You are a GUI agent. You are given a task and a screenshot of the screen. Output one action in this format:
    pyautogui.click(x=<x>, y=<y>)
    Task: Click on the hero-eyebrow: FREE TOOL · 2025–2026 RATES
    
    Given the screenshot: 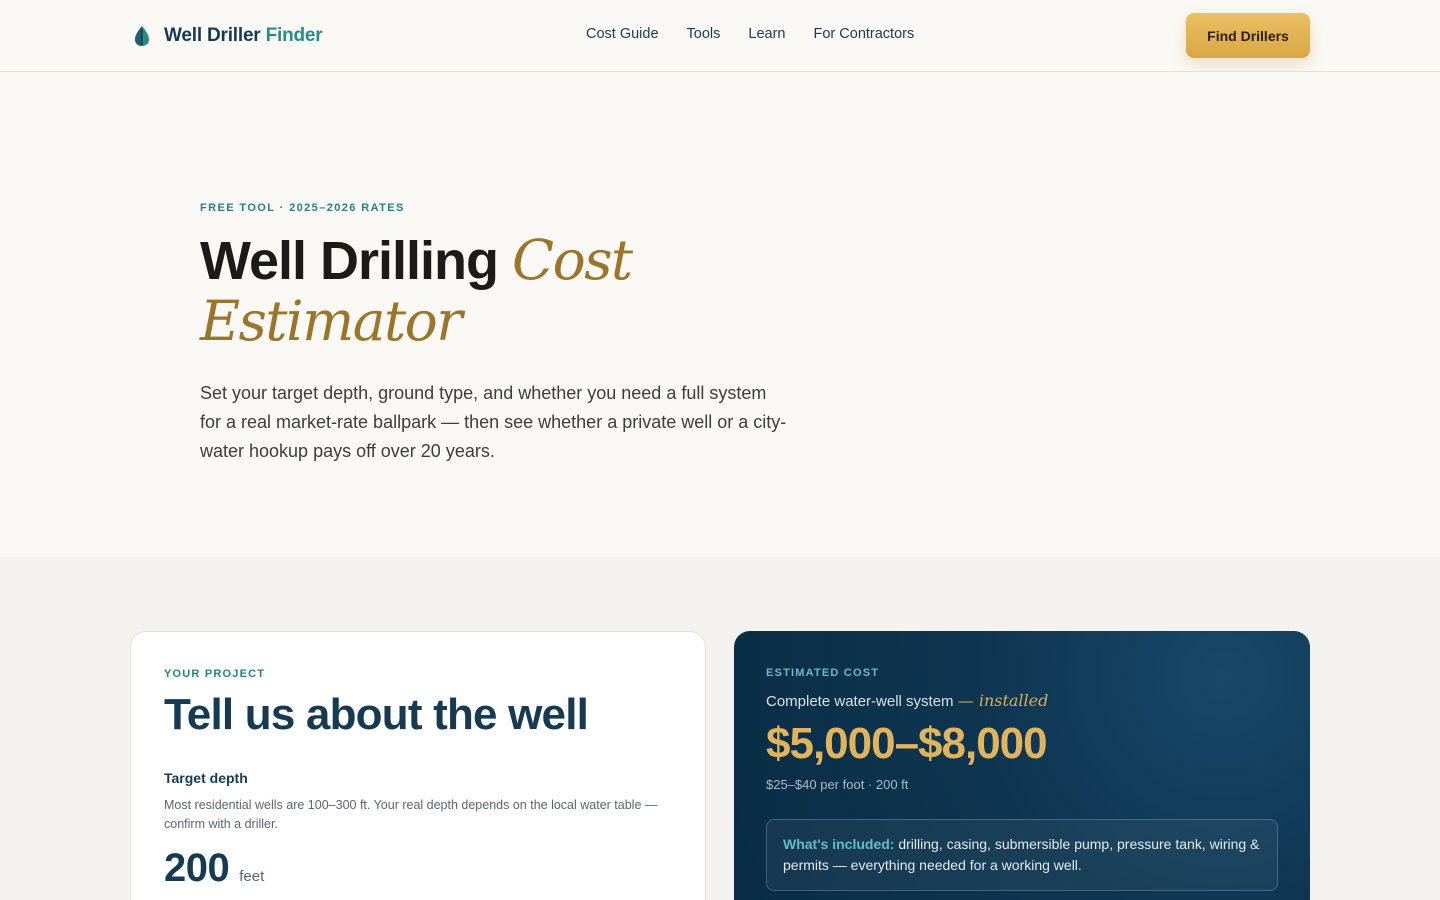 What is the action you would take?
    pyautogui.click(x=302, y=208)
    